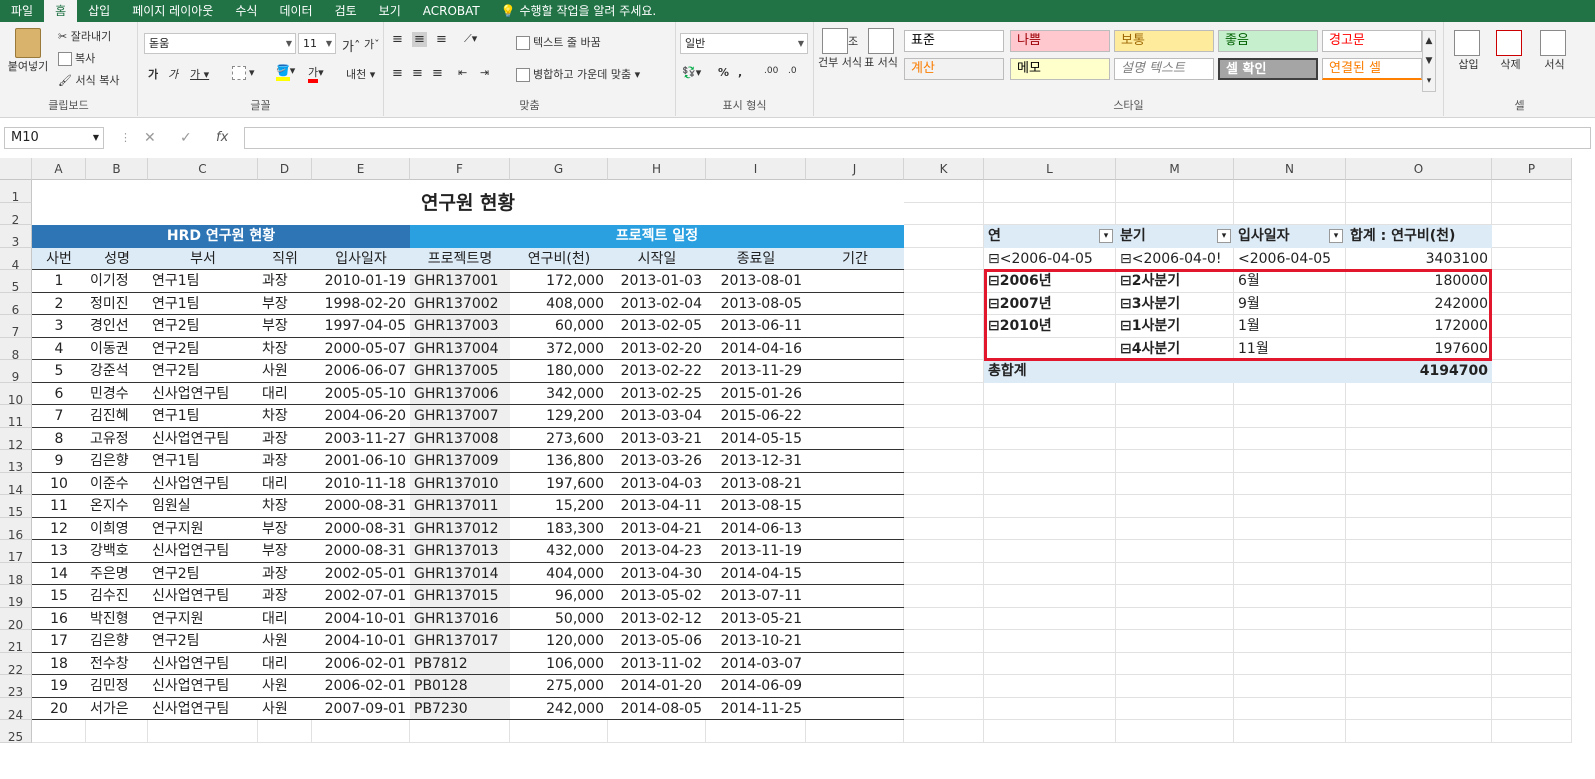  What do you see at coordinates (460, 169) in the screenshot?
I see `column-header-F: F` at bounding box center [460, 169].